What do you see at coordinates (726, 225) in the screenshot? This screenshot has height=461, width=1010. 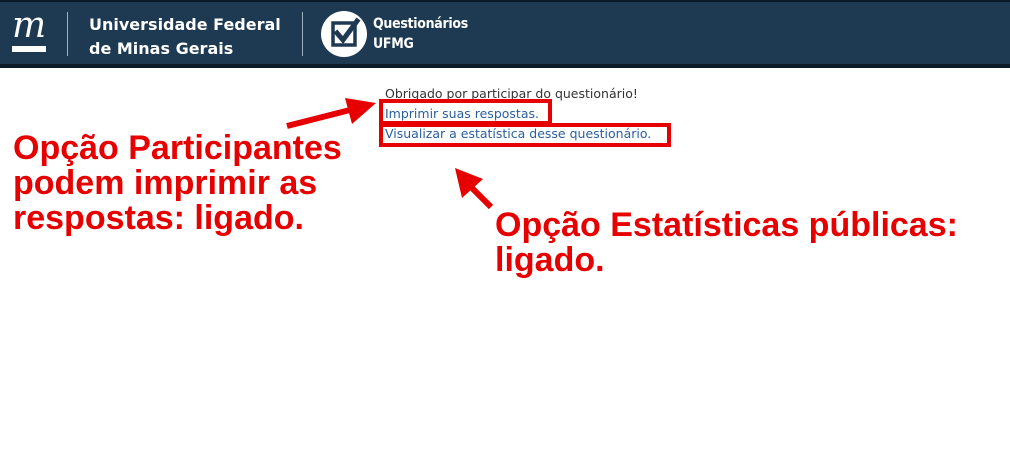 I see `statistics-annotation-line1: Opção Estatísticas públicas:` at bounding box center [726, 225].